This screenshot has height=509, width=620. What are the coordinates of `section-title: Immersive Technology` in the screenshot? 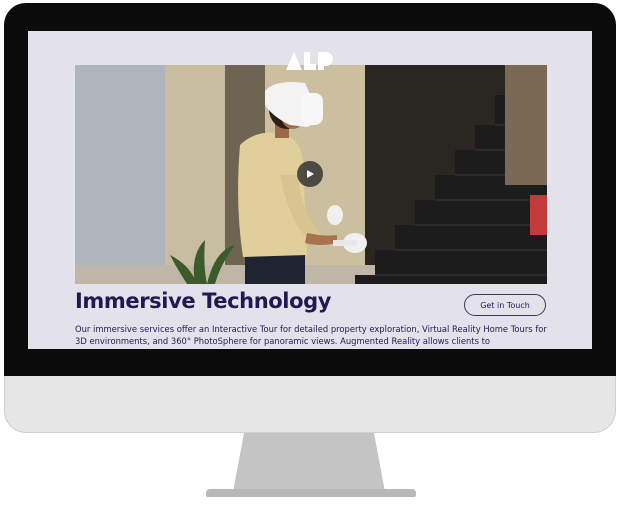 It's located at (203, 301).